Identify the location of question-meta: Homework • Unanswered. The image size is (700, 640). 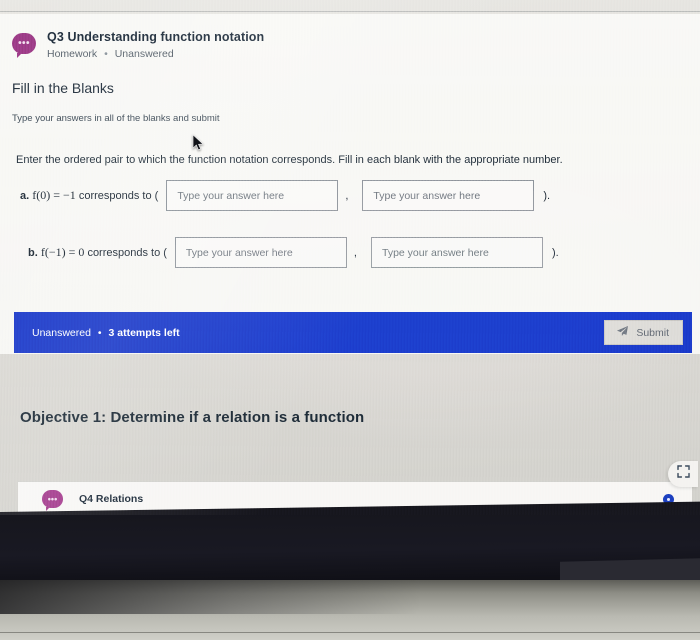
(155, 54).